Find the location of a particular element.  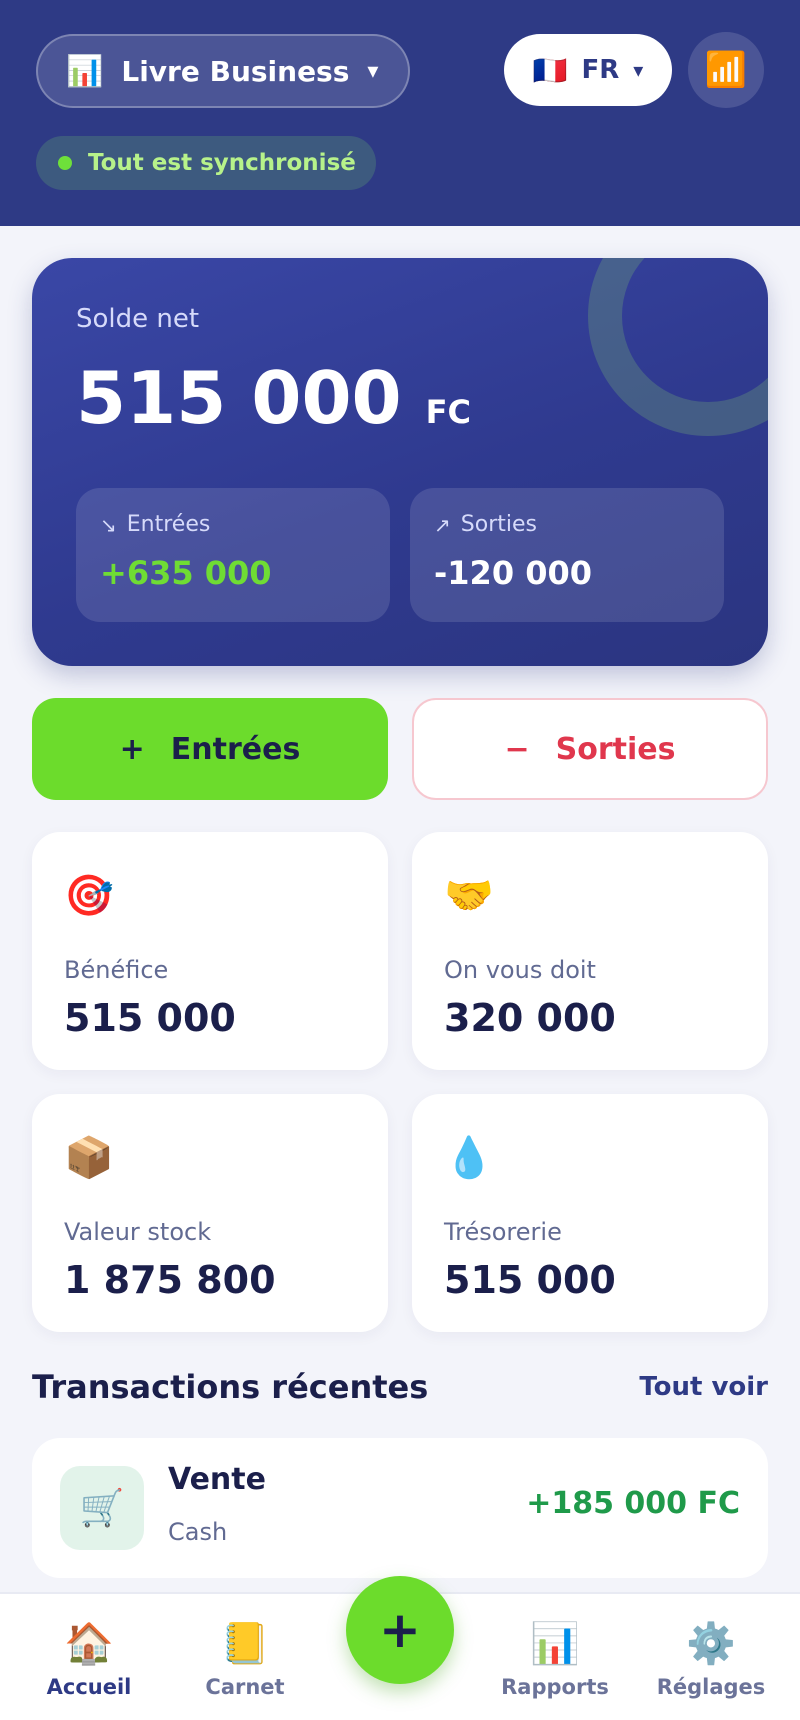

decorative-ring is located at coordinates (678, 347).